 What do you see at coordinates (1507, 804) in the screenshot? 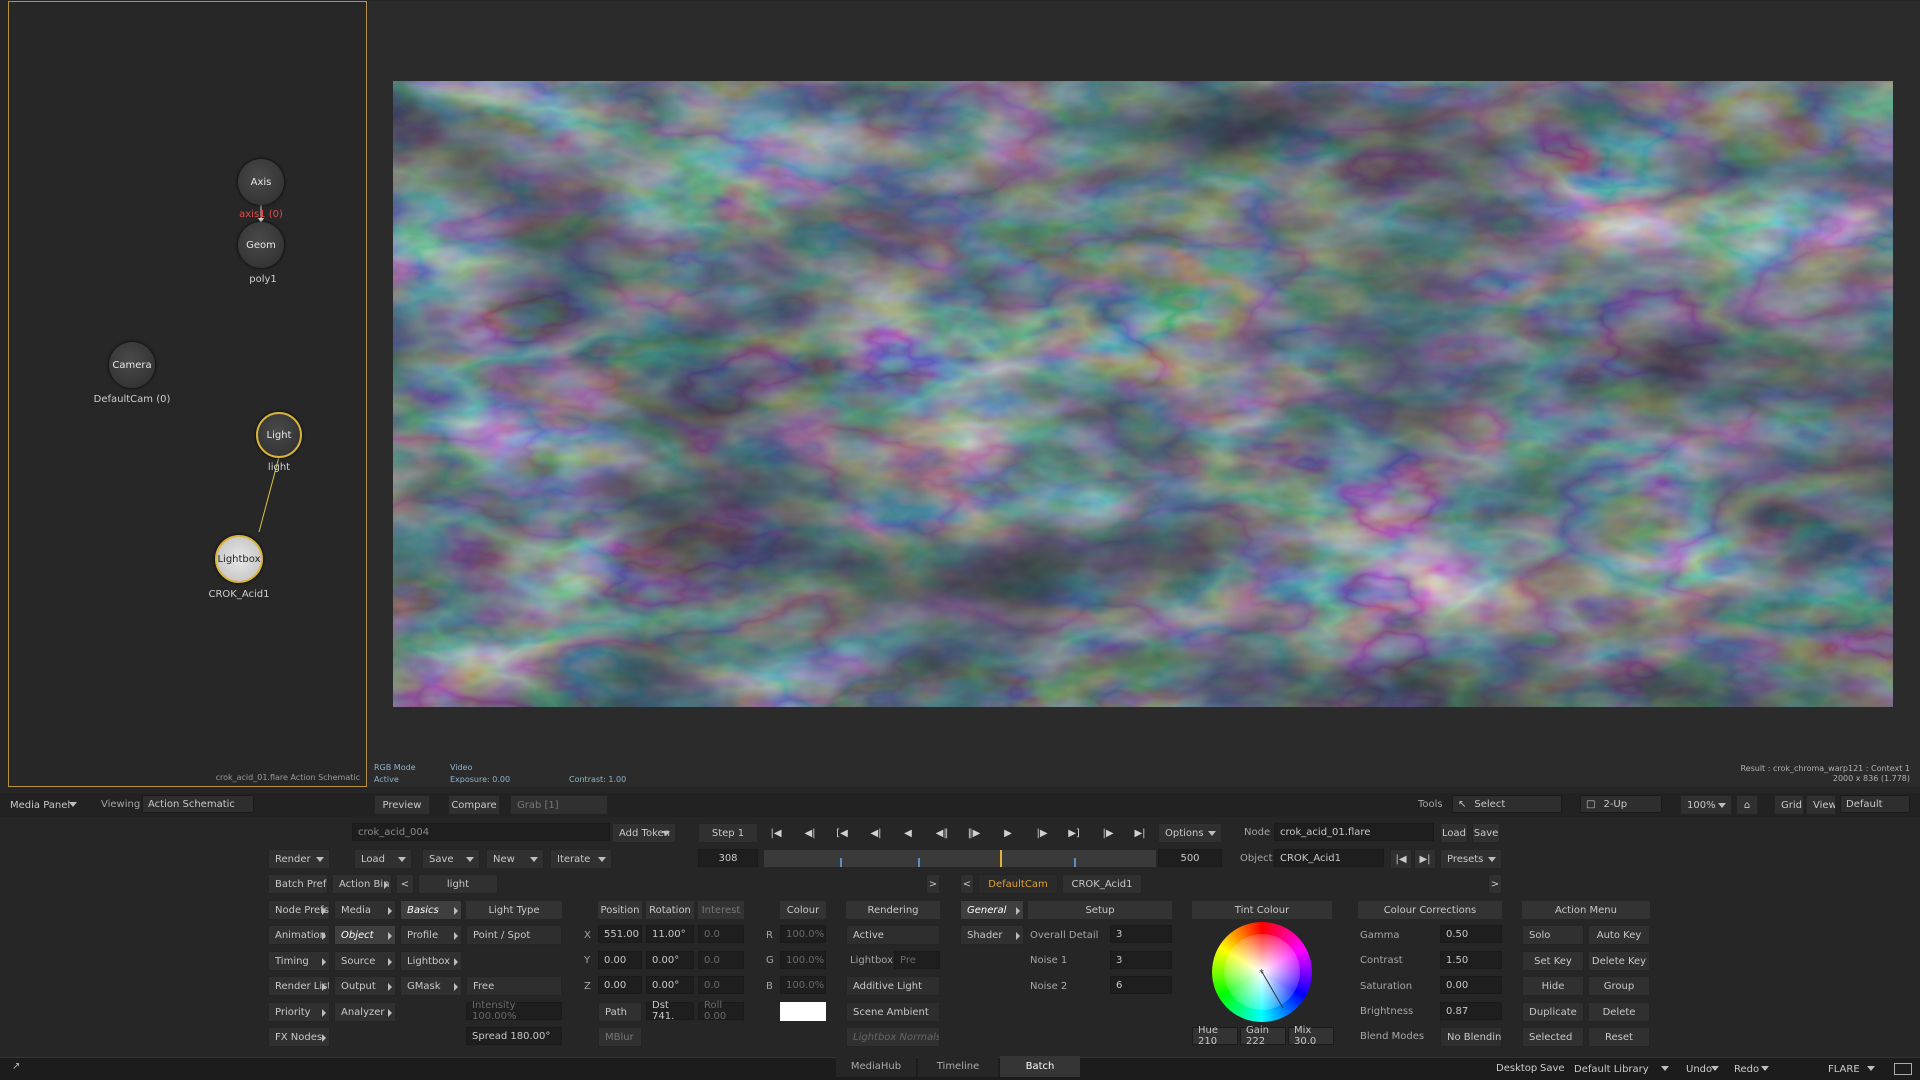
I see `select-tool: ↖ Select` at bounding box center [1507, 804].